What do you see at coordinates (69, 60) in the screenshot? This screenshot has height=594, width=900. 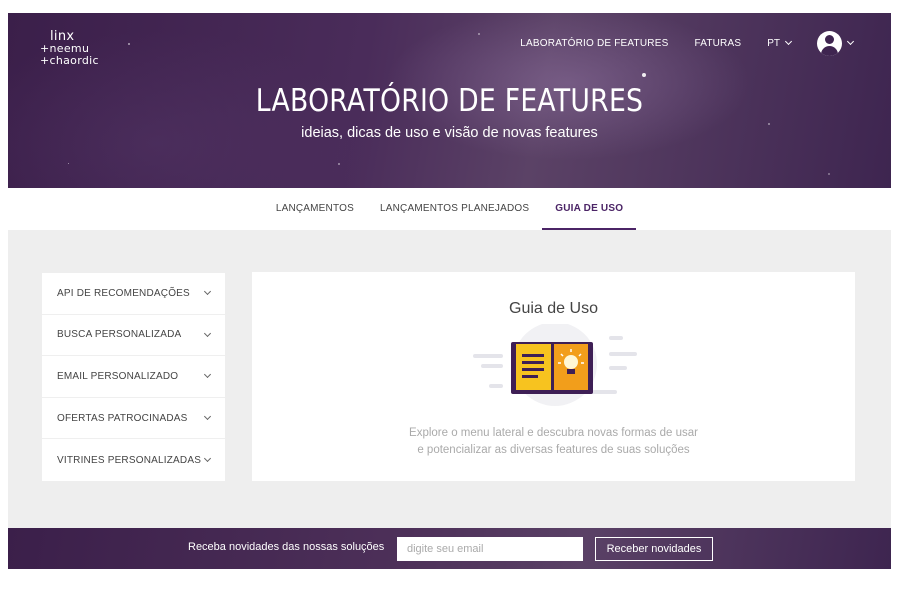 I see `logo-line-3: +chaordic` at bounding box center [69, 60].